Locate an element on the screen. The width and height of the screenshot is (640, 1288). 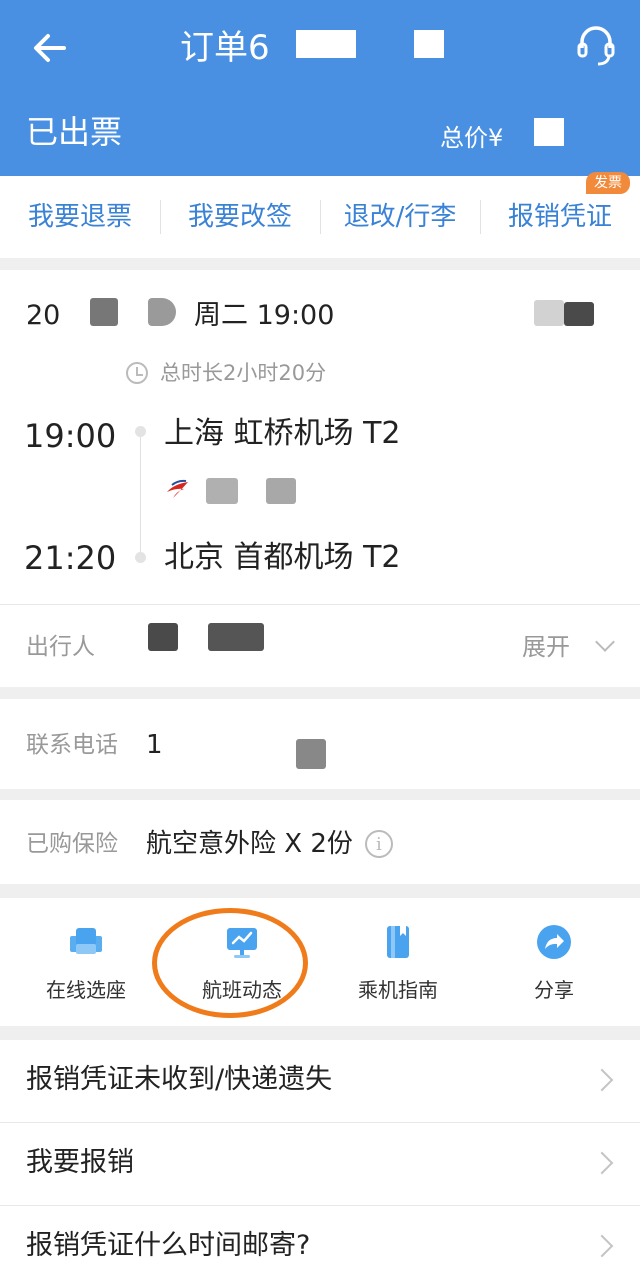
reimbursement-voucher-label: 报销凭证 is located at coordinates (559, 217).